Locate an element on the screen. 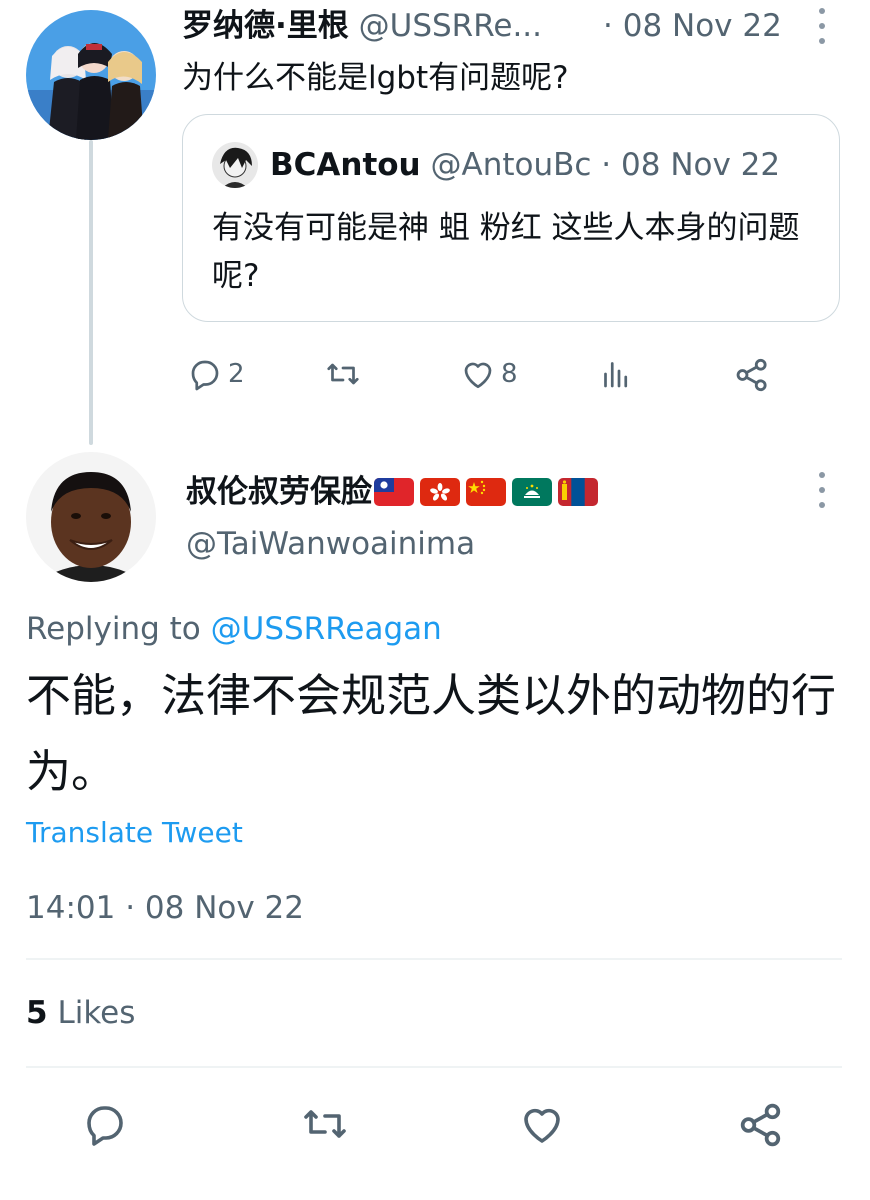 This screenshot has height=1200, width=870. tweet-timestamp: 14:01 · 08 Nov 22 is located at coordinates (165, 908).